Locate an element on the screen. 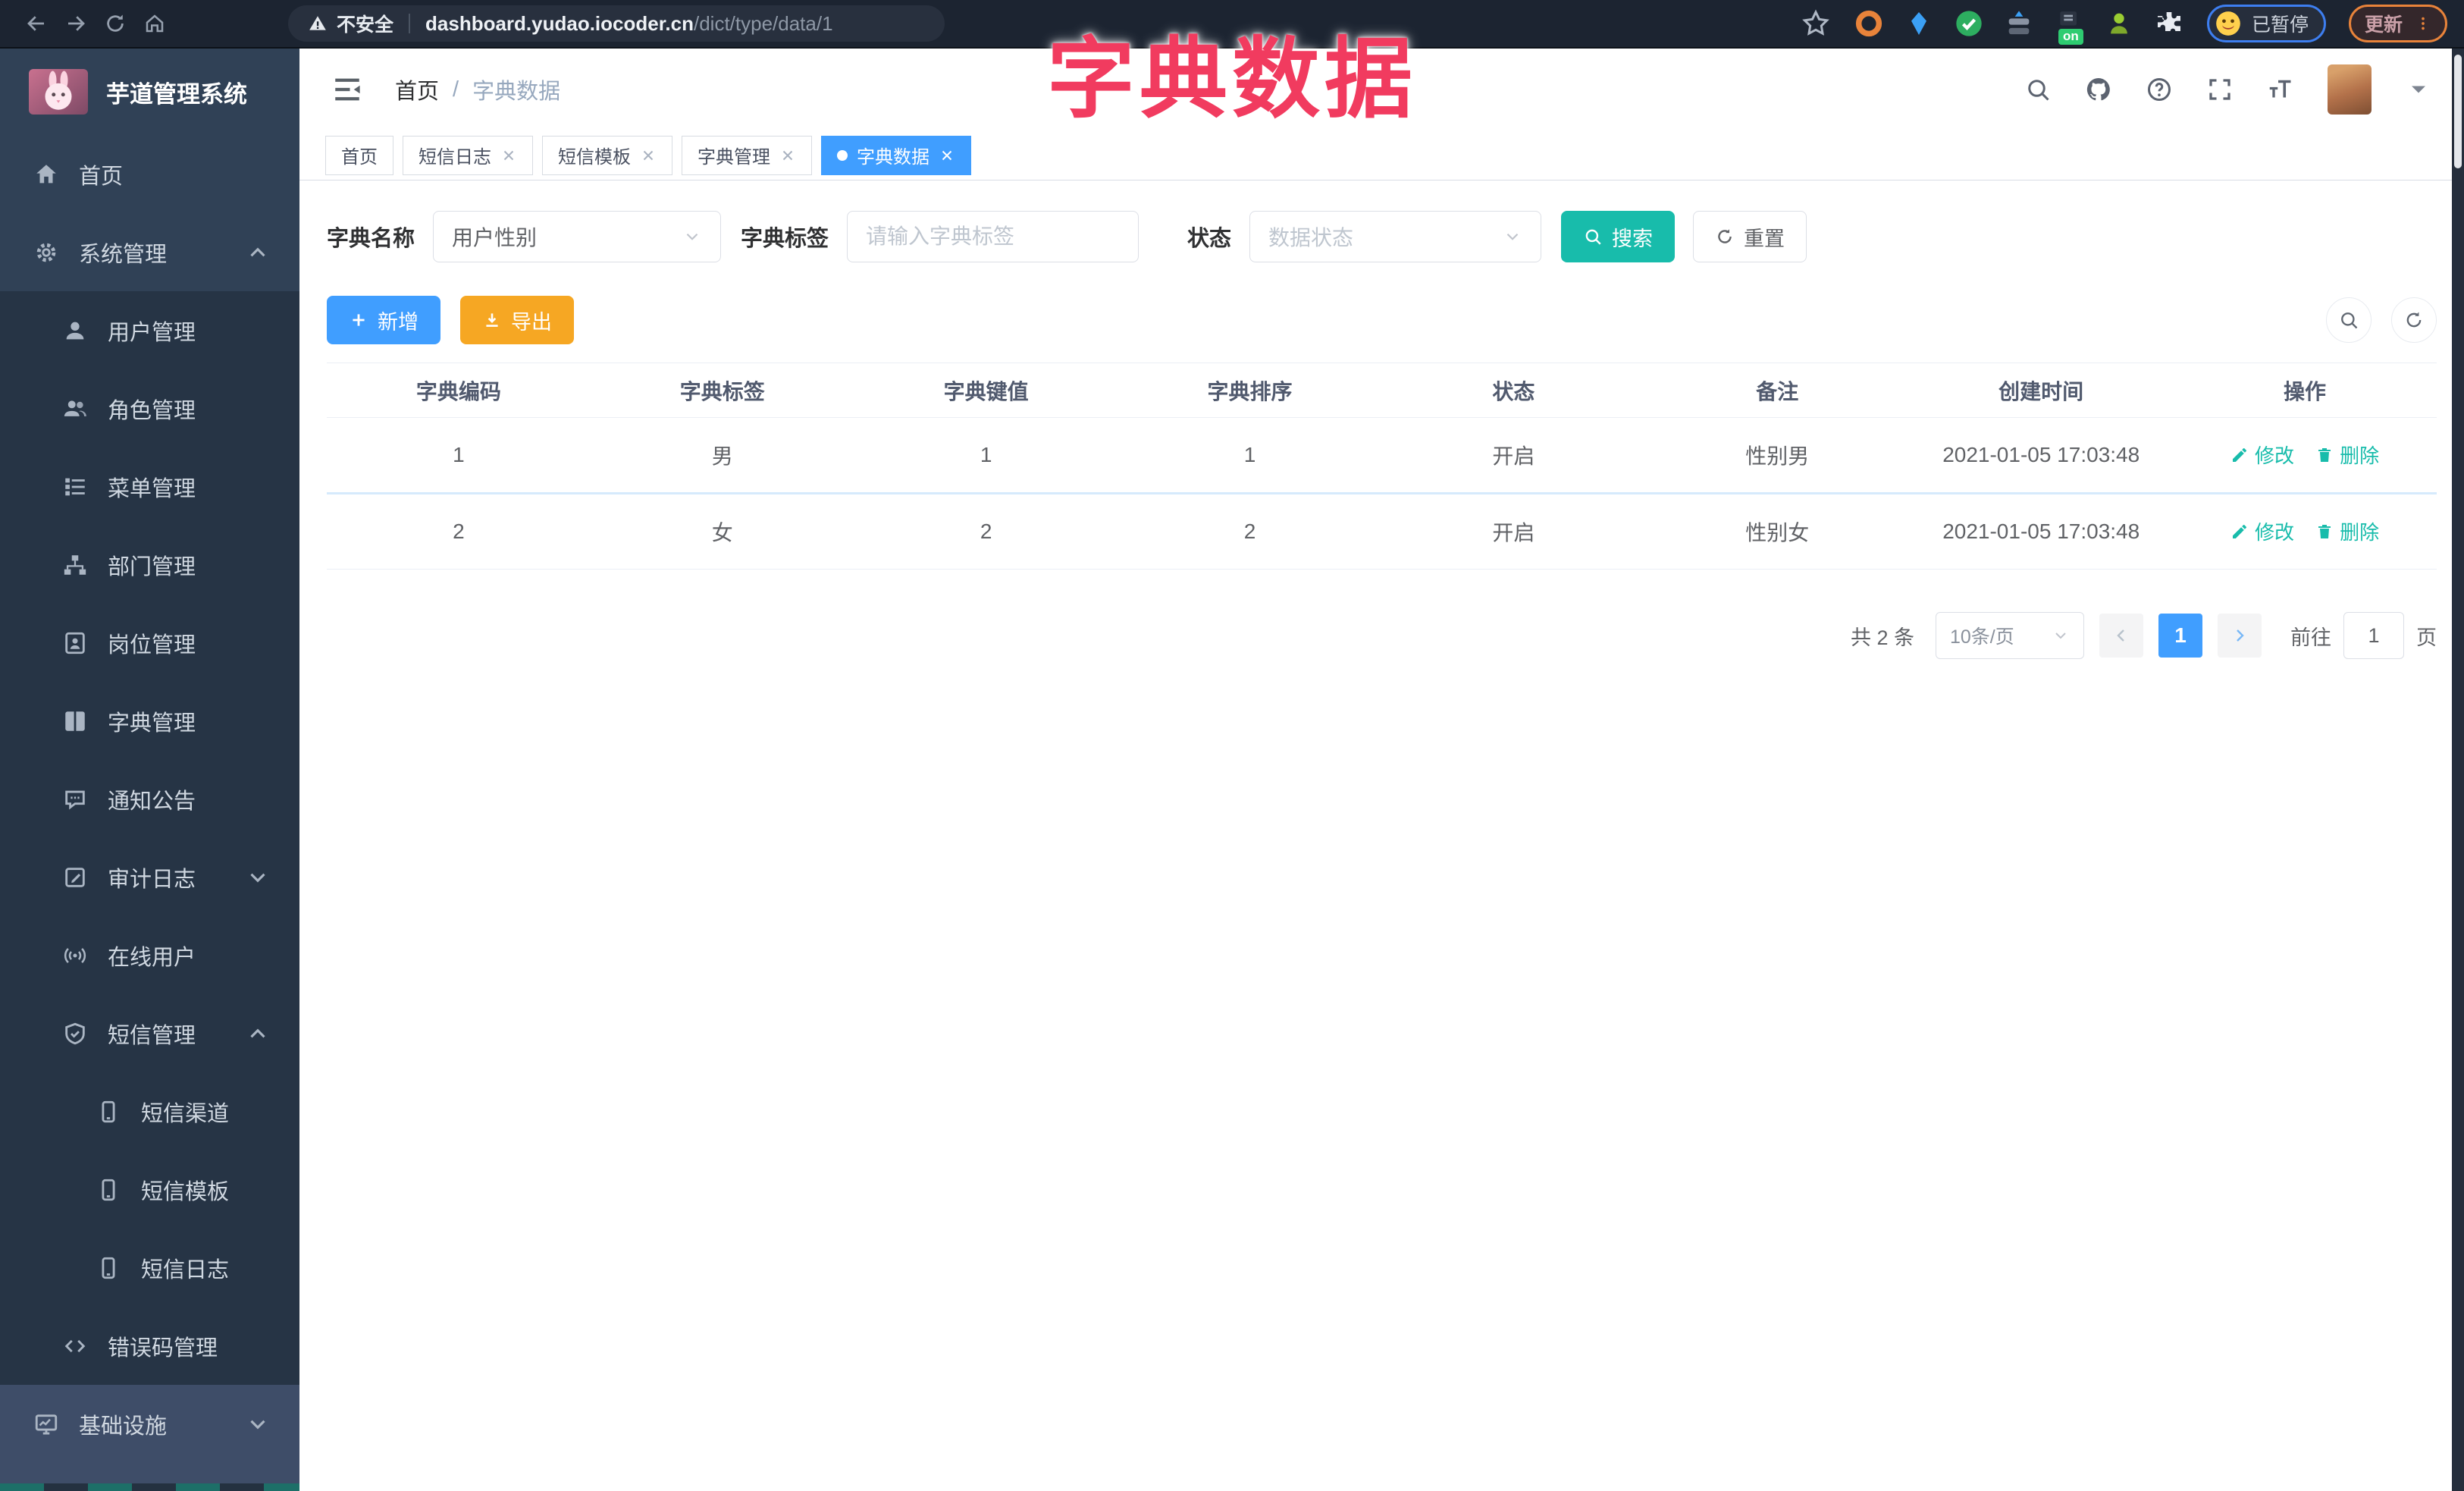 This screenshot has width=2464, height=1491. add-button-label: 新增 is located at coordinates (398, 322).